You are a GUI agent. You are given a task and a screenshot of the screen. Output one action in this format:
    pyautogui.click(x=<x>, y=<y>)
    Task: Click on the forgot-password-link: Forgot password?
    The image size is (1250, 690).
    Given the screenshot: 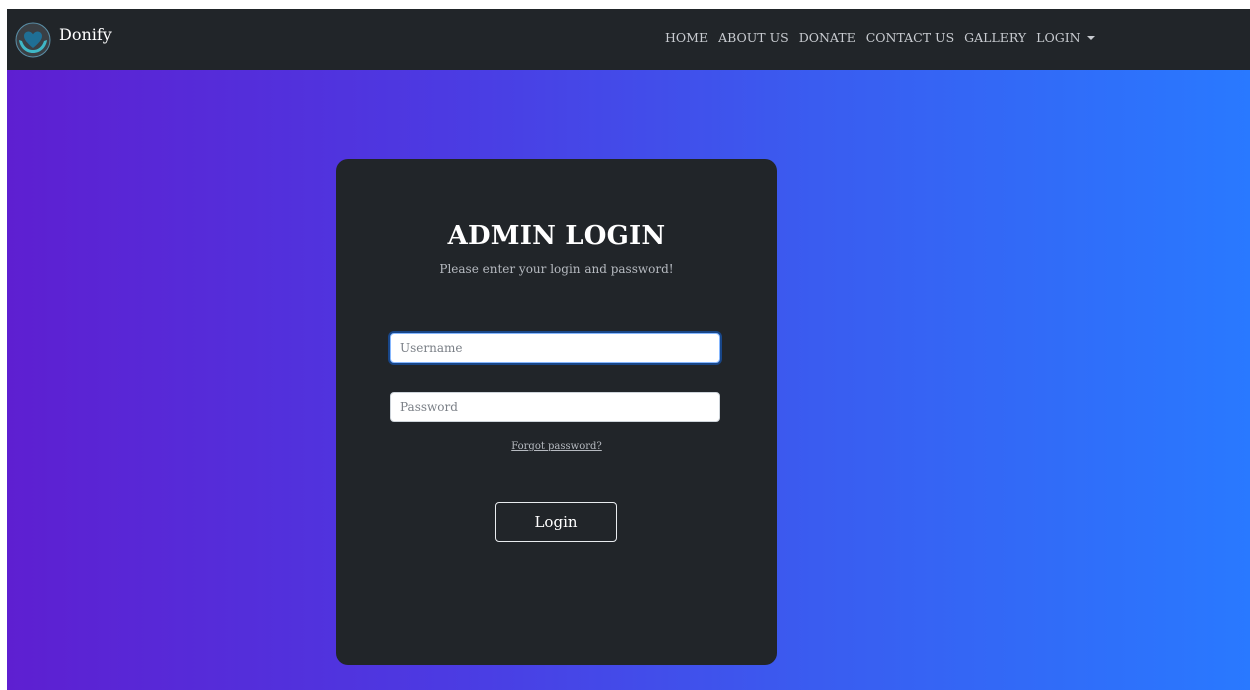 What is the action you would take?
    pyautogui.click(x=556, y=446)
    